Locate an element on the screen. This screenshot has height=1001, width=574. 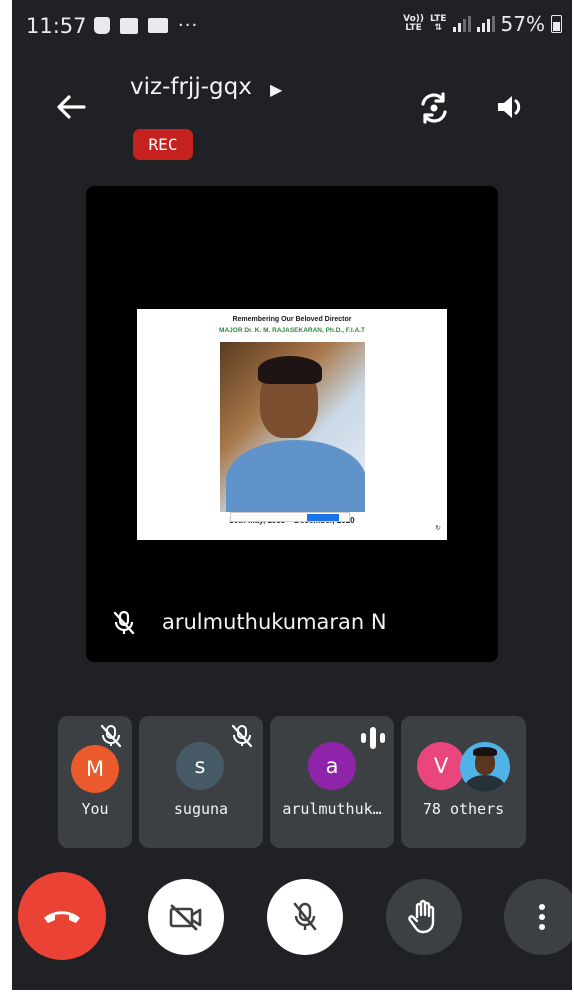
lte-icon: LTE ⇅ is located at coordinates (438, 24).